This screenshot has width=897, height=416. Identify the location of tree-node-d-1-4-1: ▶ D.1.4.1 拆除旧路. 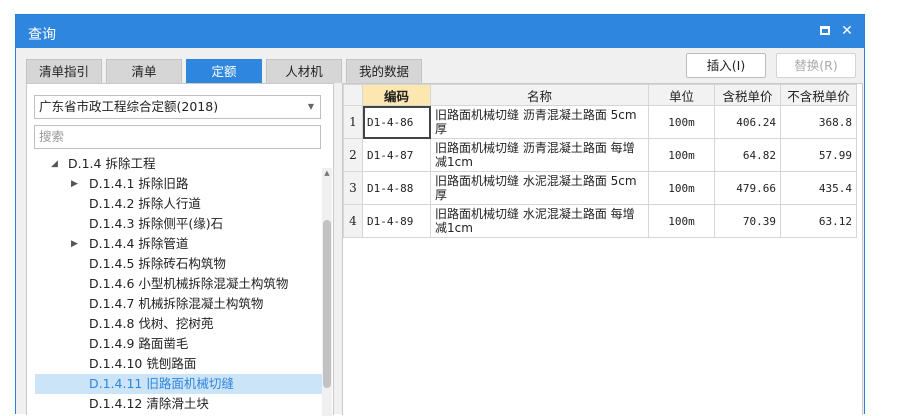
(179, 184).